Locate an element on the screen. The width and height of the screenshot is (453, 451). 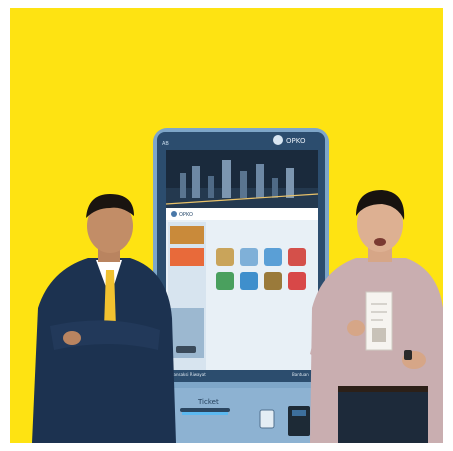
card-reader is located at coordinates (267, 419).